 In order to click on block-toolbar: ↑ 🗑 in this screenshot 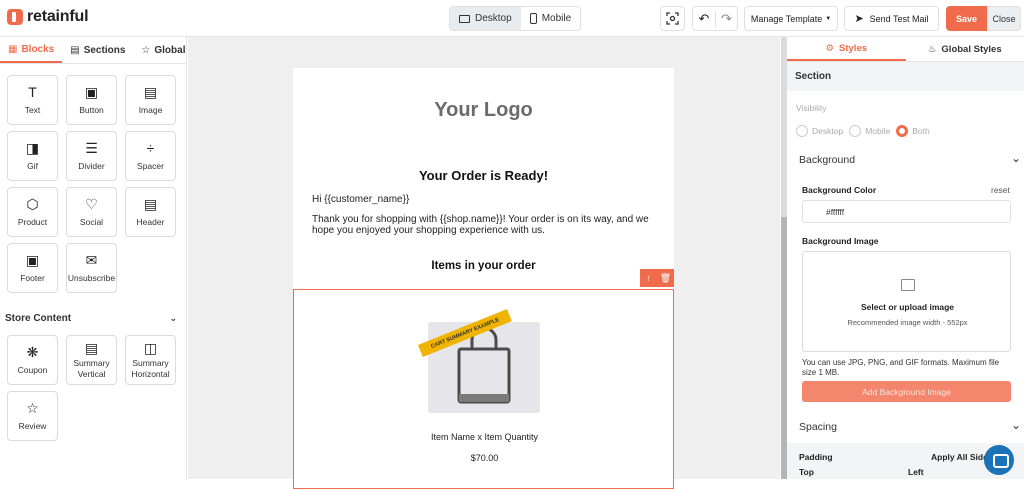, I will do `click(657, 278)`.